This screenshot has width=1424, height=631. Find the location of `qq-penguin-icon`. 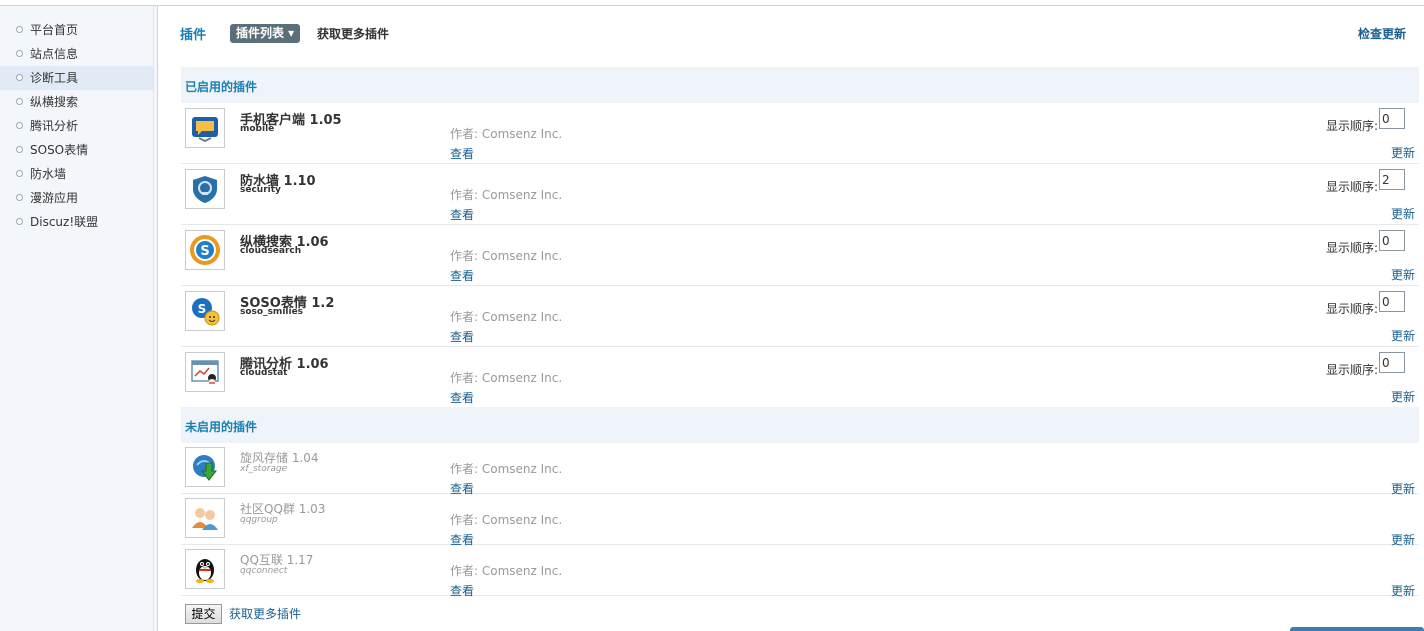

qq-penguin-icon is located at coordinates (205, 569).